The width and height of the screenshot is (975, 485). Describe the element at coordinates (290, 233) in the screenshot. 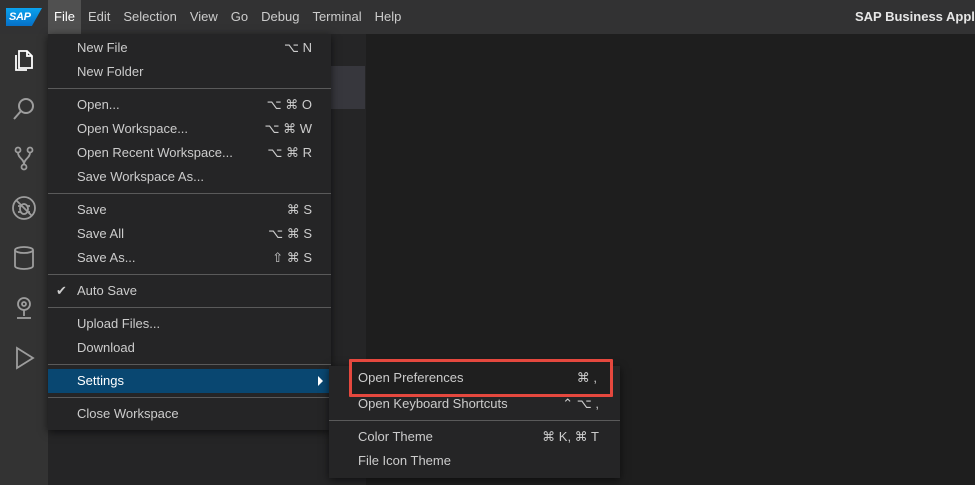

I see `shortcut: ⌥ ⌘ S` at that location.